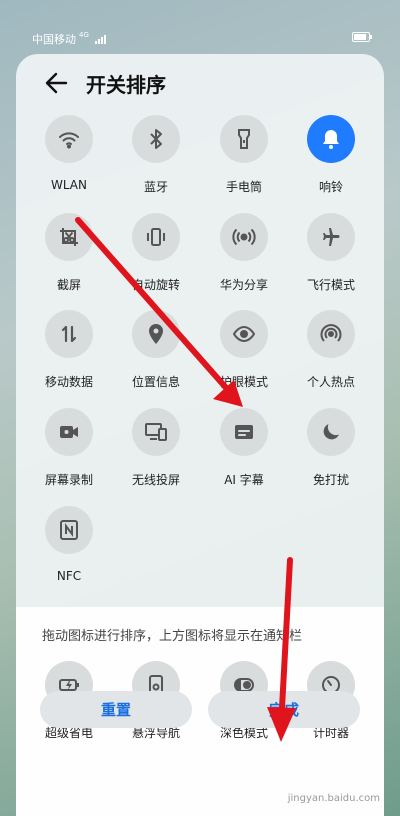 This screenshot has height=816, width=400. What do you see at coordinates (69, 432) in the screenshot?
I see `screen-record-icon` at bounding box center [69, 432].